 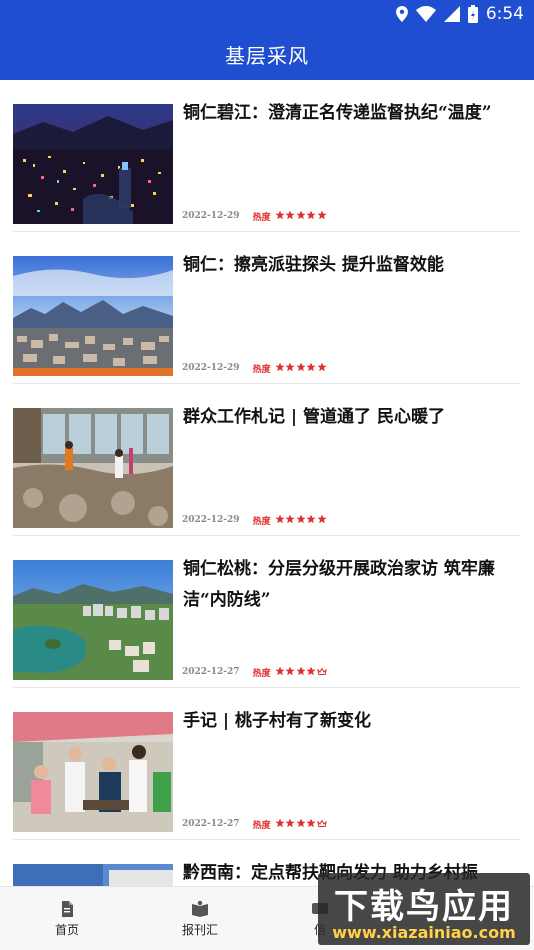 What do you see at coordinates (350, 417) in the screenshot?
I see `article-headline: 群众工作札记 | 管道通了 民心暖了` at bounding box center [350, 417].